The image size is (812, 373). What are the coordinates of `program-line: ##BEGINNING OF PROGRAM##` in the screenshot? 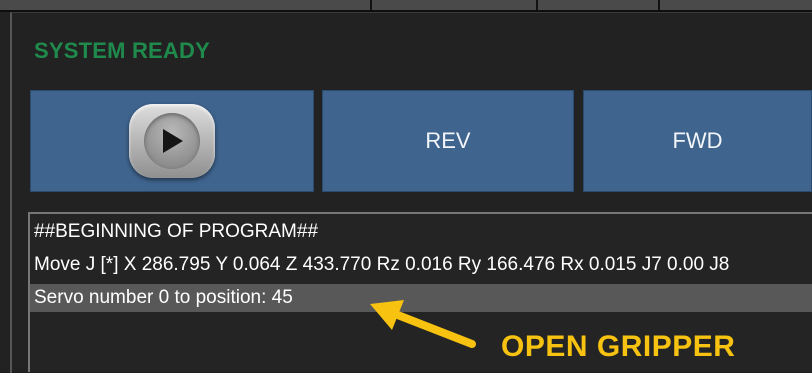 It's located at (176, 232).